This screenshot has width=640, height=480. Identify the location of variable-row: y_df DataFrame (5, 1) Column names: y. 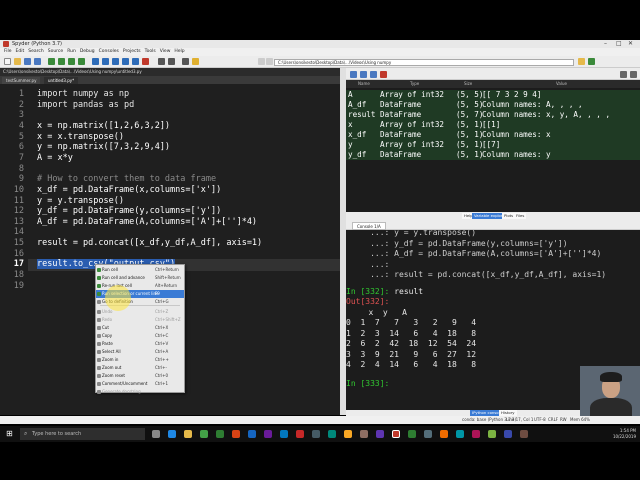
(493, 155).